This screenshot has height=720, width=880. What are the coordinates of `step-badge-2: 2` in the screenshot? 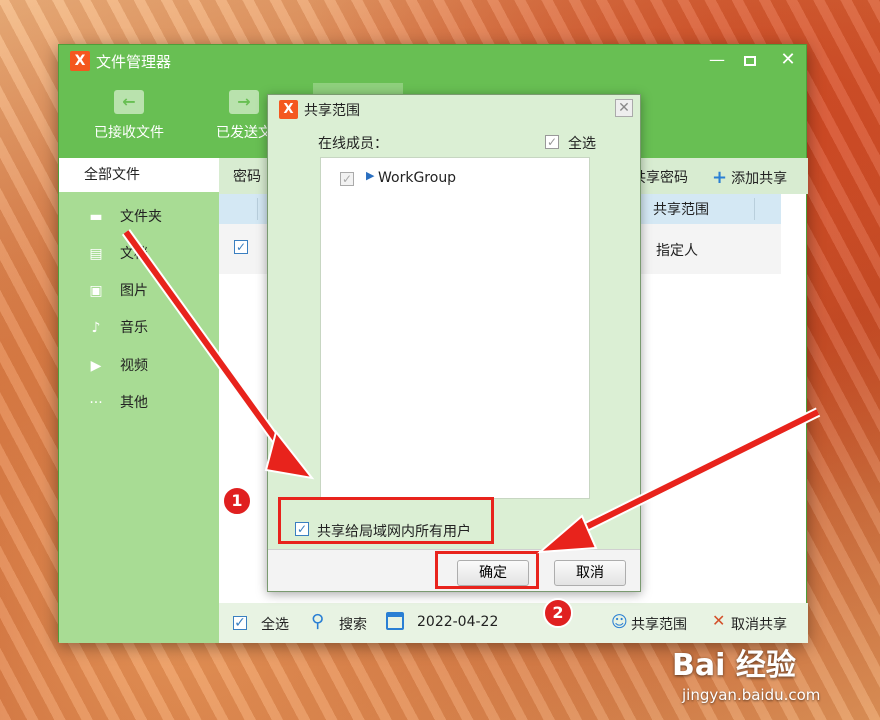 It's located at (558, 613).